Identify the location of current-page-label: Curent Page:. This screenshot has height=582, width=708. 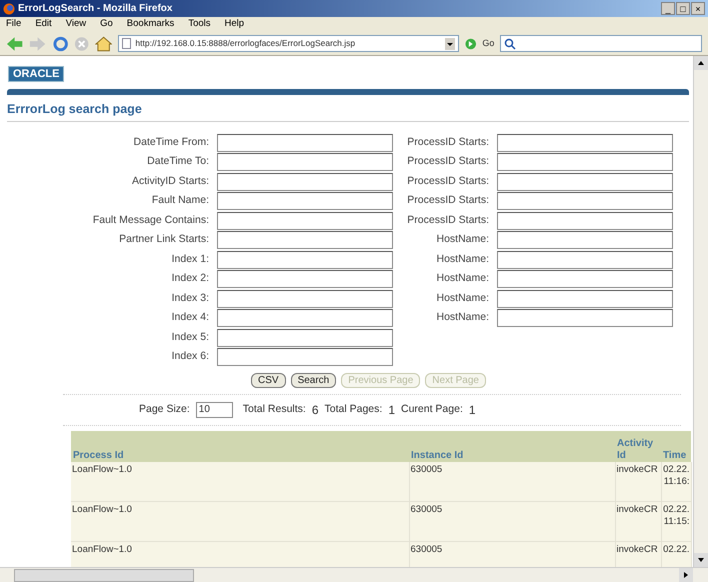
(432, 409).